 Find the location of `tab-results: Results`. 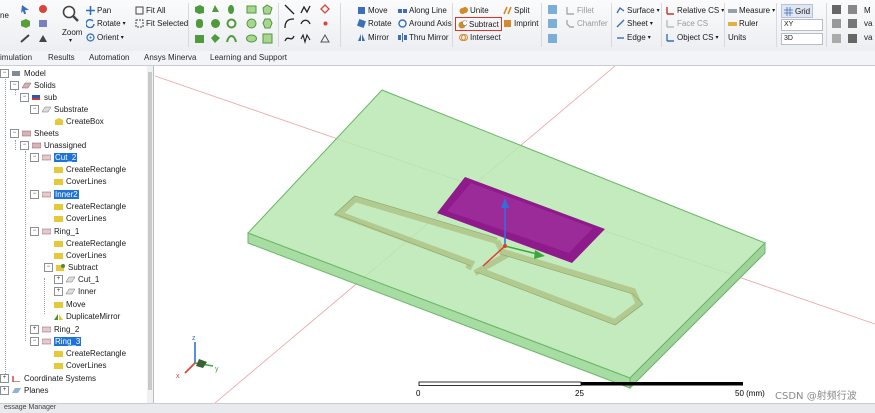

tab-results: Results is located at coordinates (61, 57).